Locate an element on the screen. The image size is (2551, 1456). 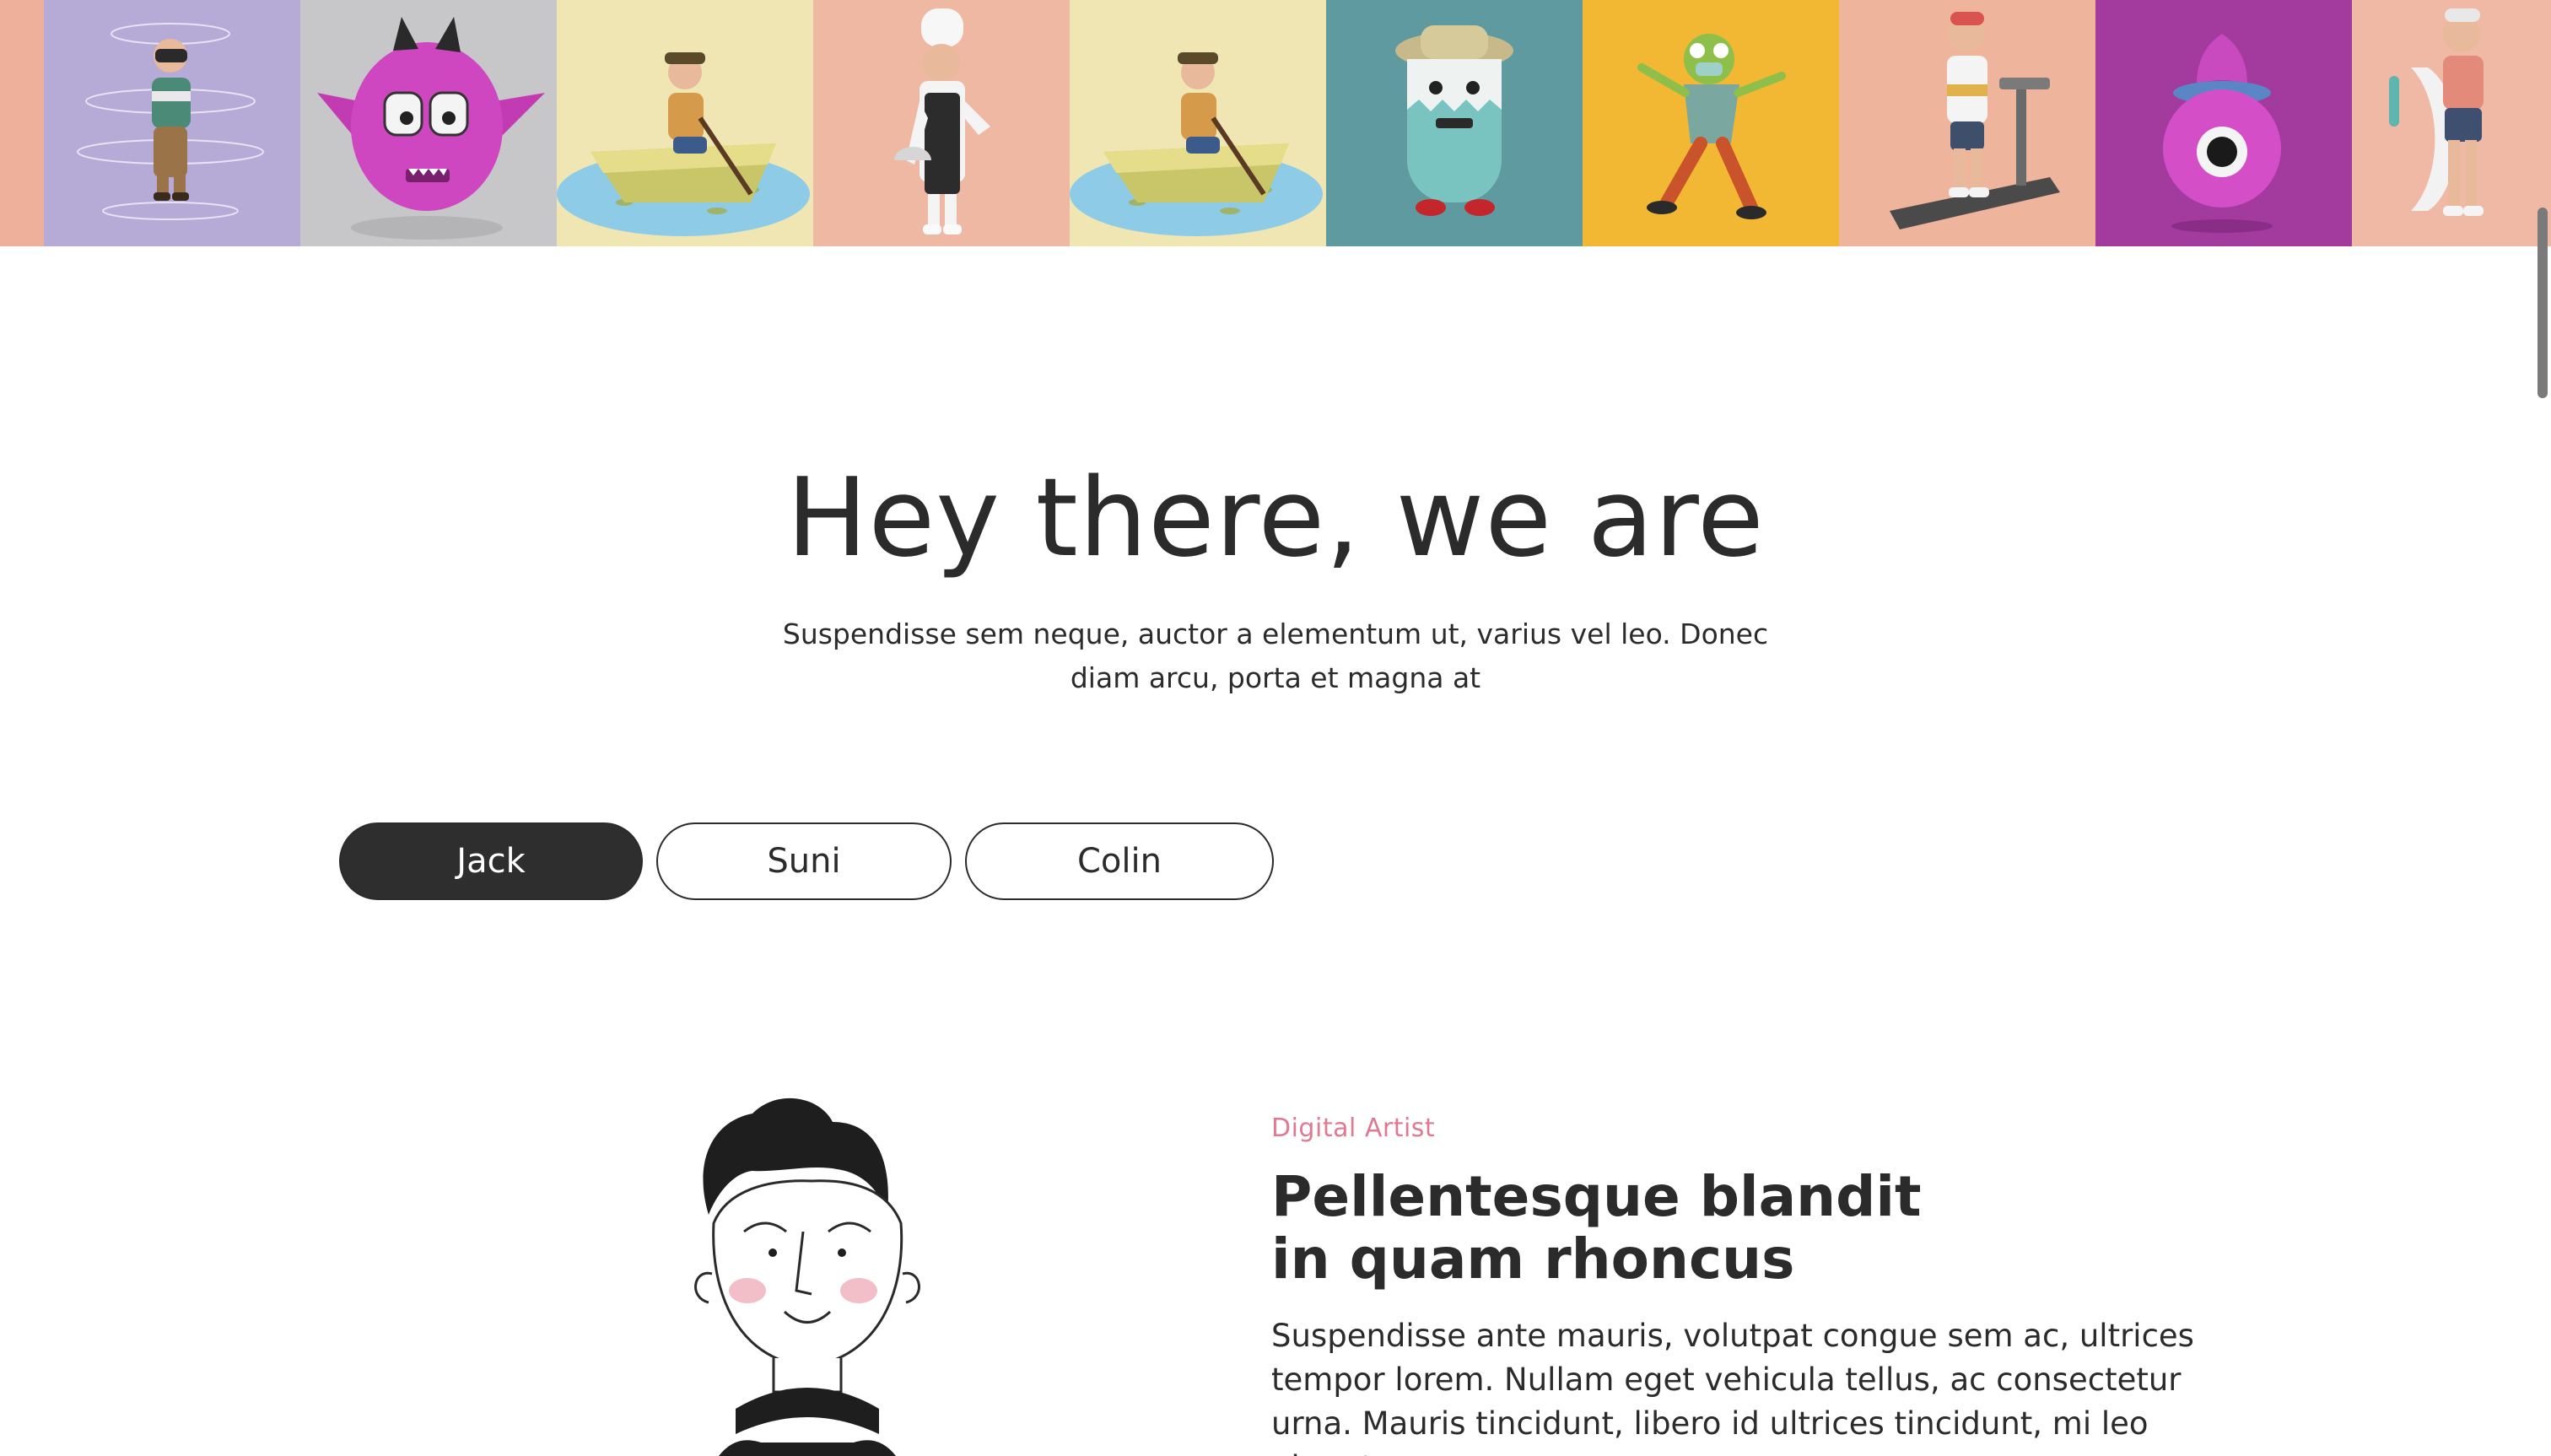
frog-character-illustration is located at coordinates (1711, 127).